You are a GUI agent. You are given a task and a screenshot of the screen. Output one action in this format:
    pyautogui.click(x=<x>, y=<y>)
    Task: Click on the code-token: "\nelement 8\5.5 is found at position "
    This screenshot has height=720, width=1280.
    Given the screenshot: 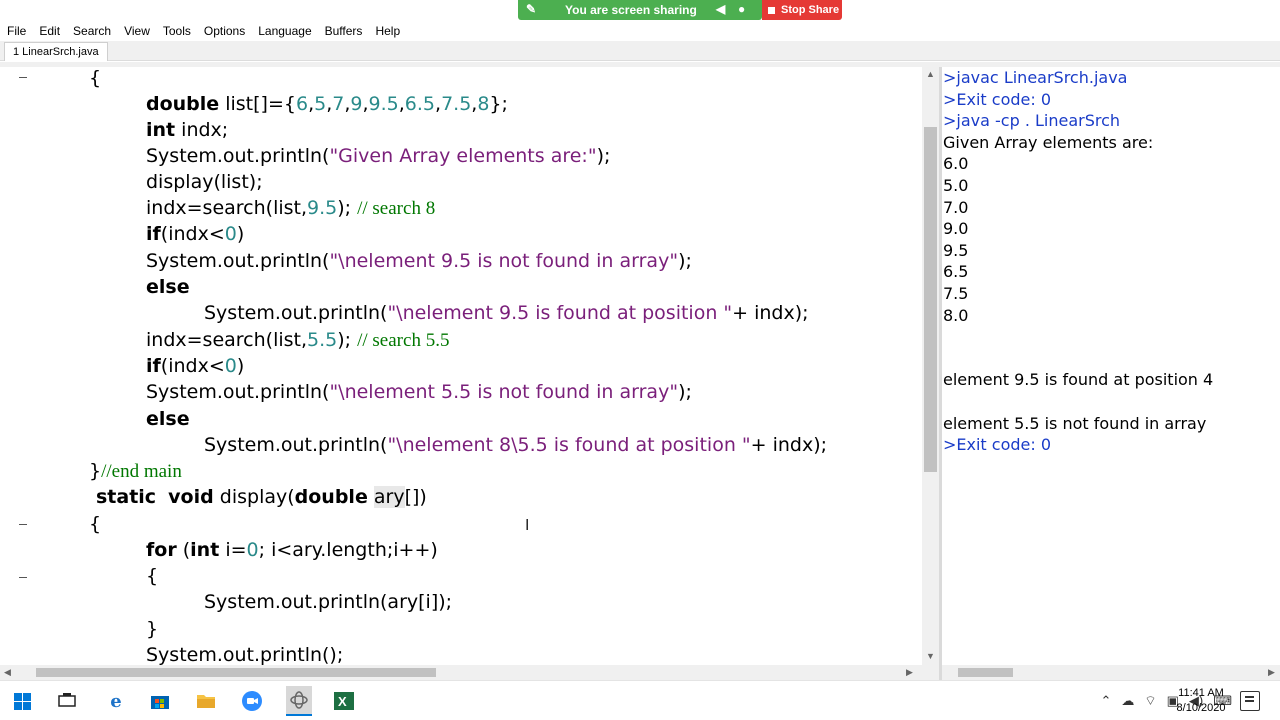 What is the action you would take?
    pyautogui.click(x=569, y=445)
    